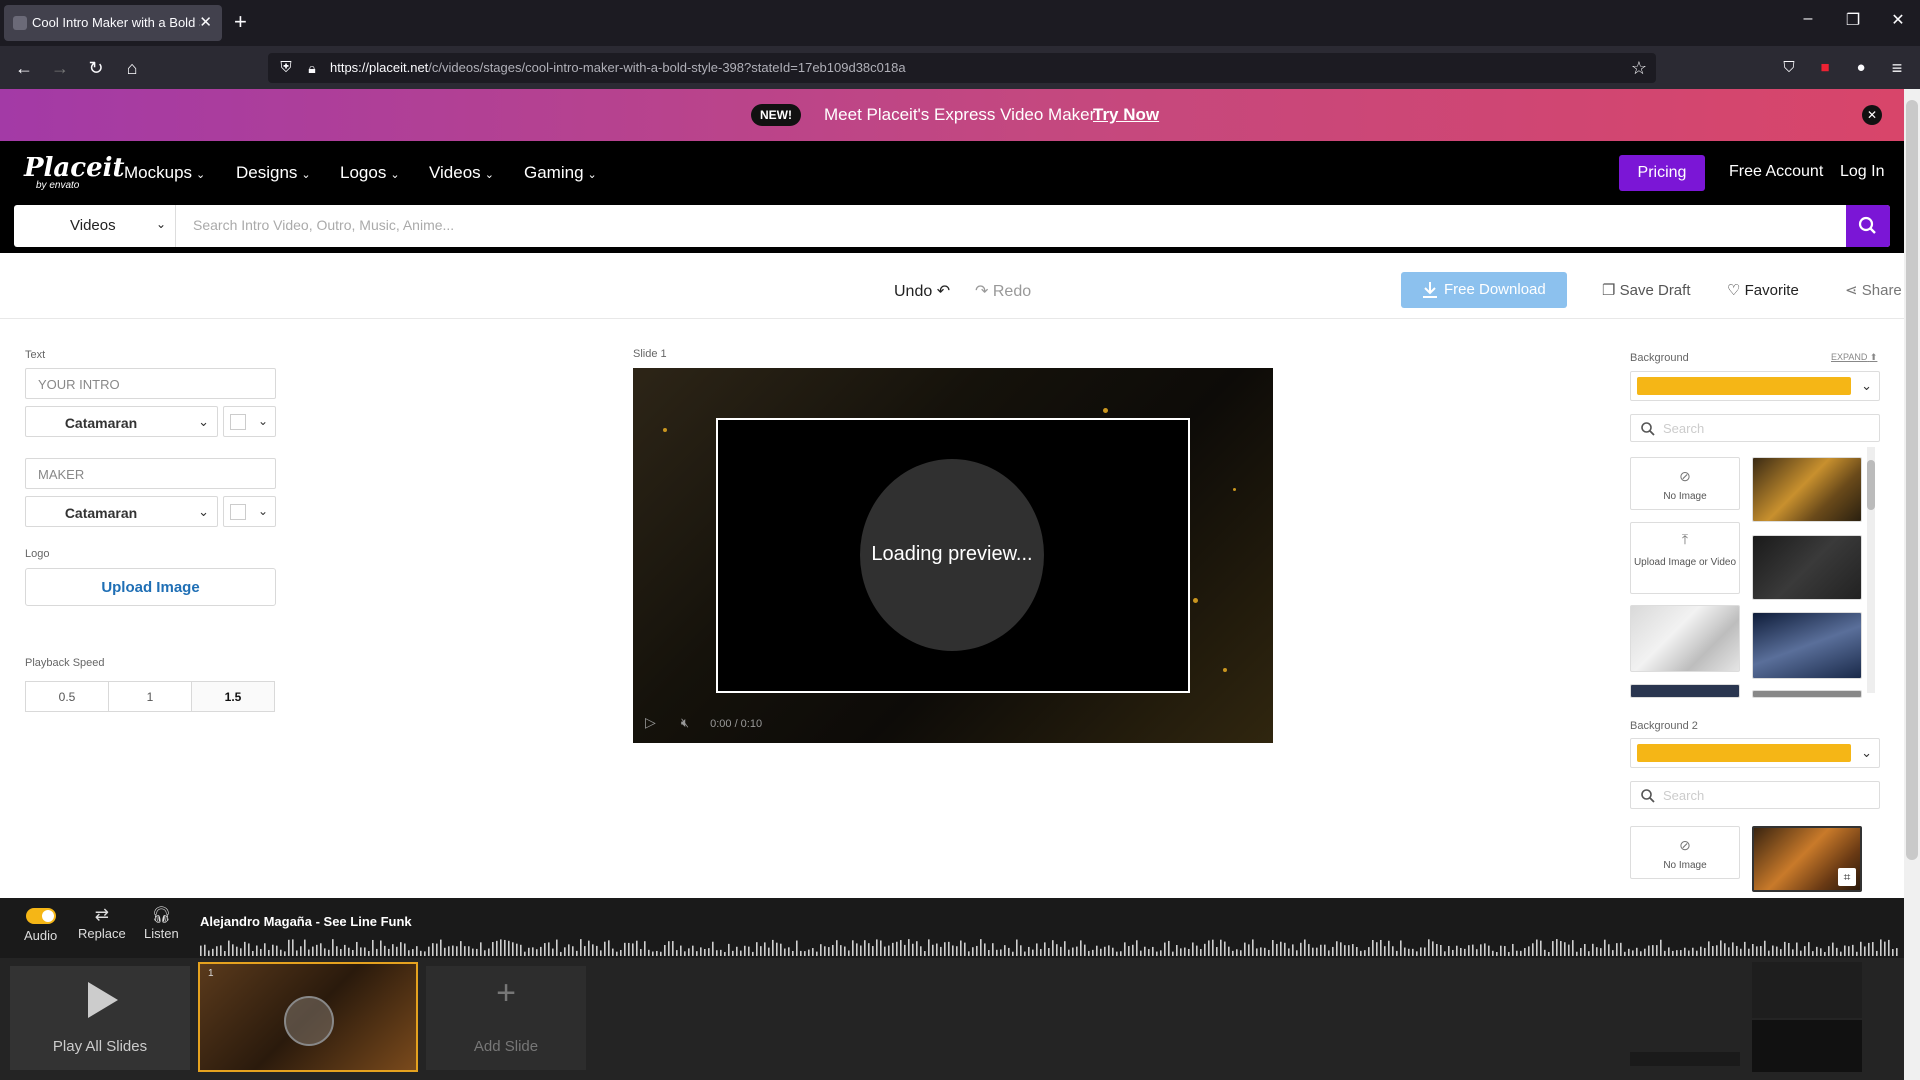 This screenshot has height=1080, width=1920. What do you see at coordinates (312, 68) in the screenshot?
I see `lock-icon: 🔒︎` at bounding box center [312, 68].